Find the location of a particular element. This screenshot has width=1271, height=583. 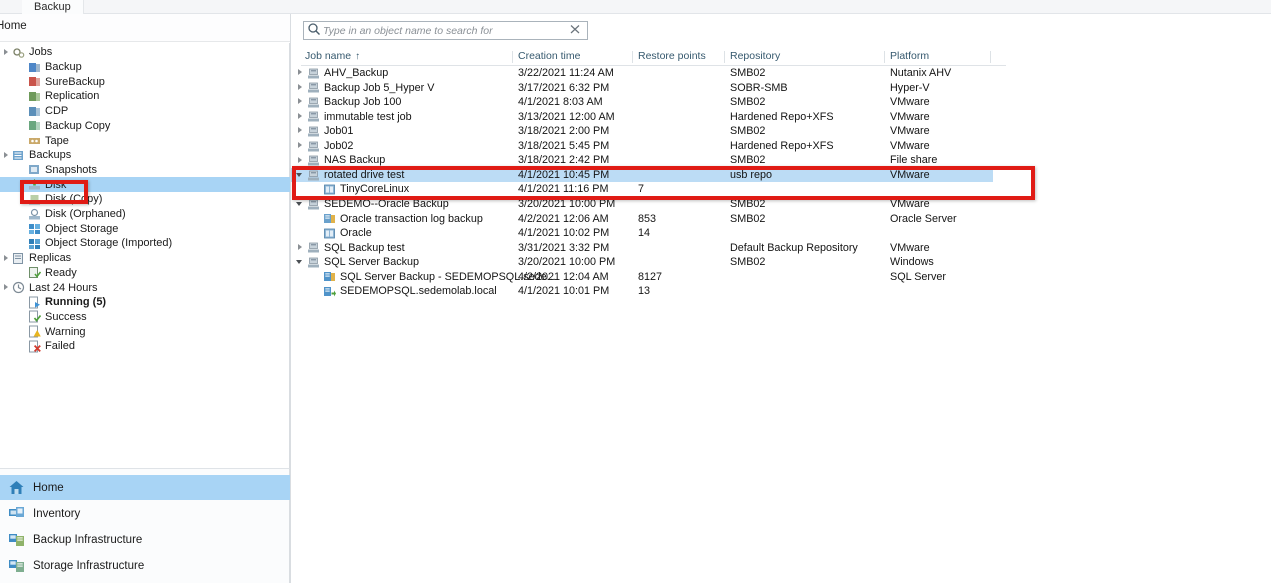

sidebar-item-object-storage: Object Storage is located at coordinates (145, 228).